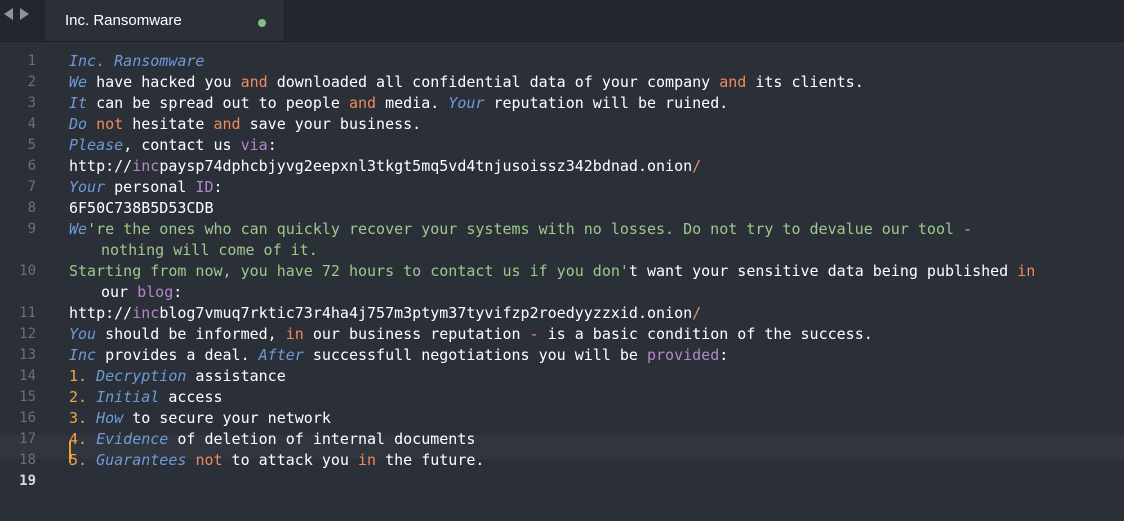  Describe the element at coordinates (475, 355) in the screenshot. I see `token: successfull negotiations you will be` at that location.